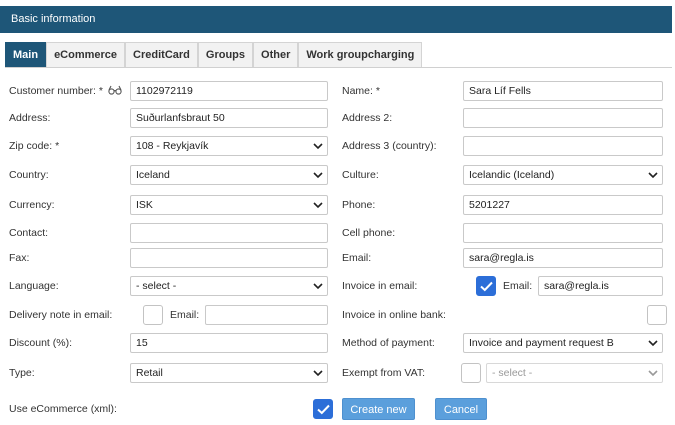 The height and width of the screenshot is (425, 675). What do you see at coordinates (378, 409) in the screenshot?
I see `create-new-button: Create new` at bounding box center [378, 409].